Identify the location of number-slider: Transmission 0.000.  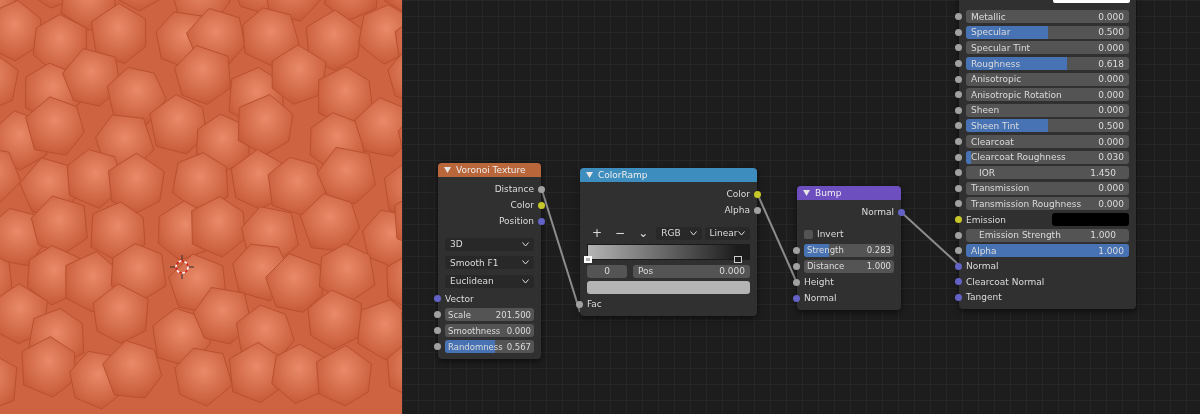
(1047, 188).